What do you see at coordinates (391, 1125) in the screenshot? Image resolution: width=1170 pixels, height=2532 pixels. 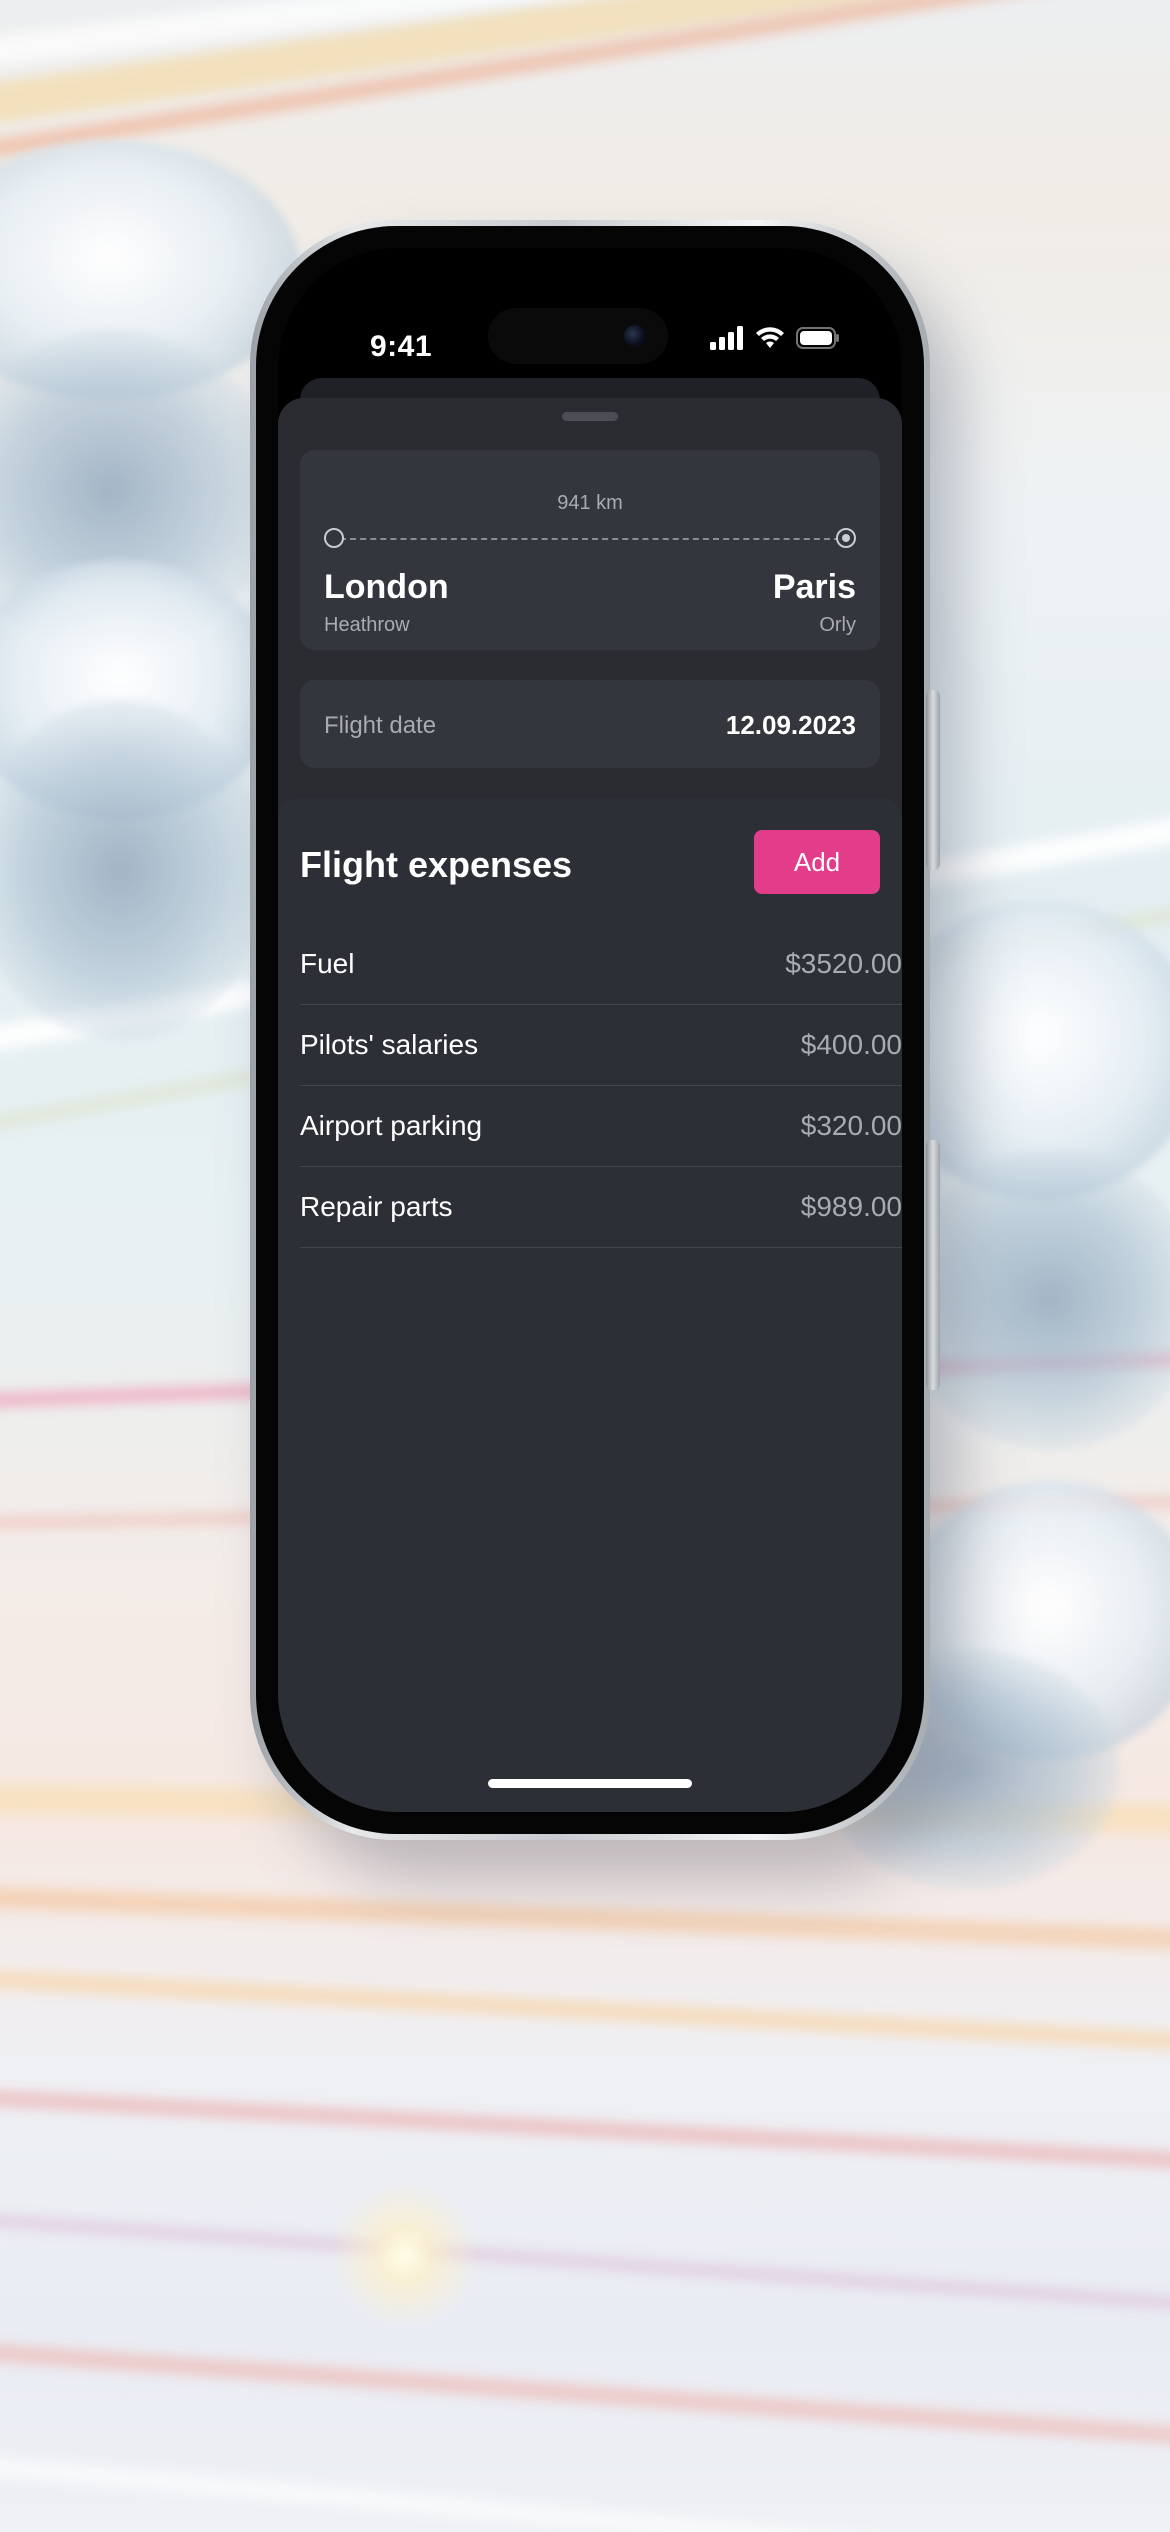 I see `expense-name: Airport parking` at bounding box center [391, 1125].